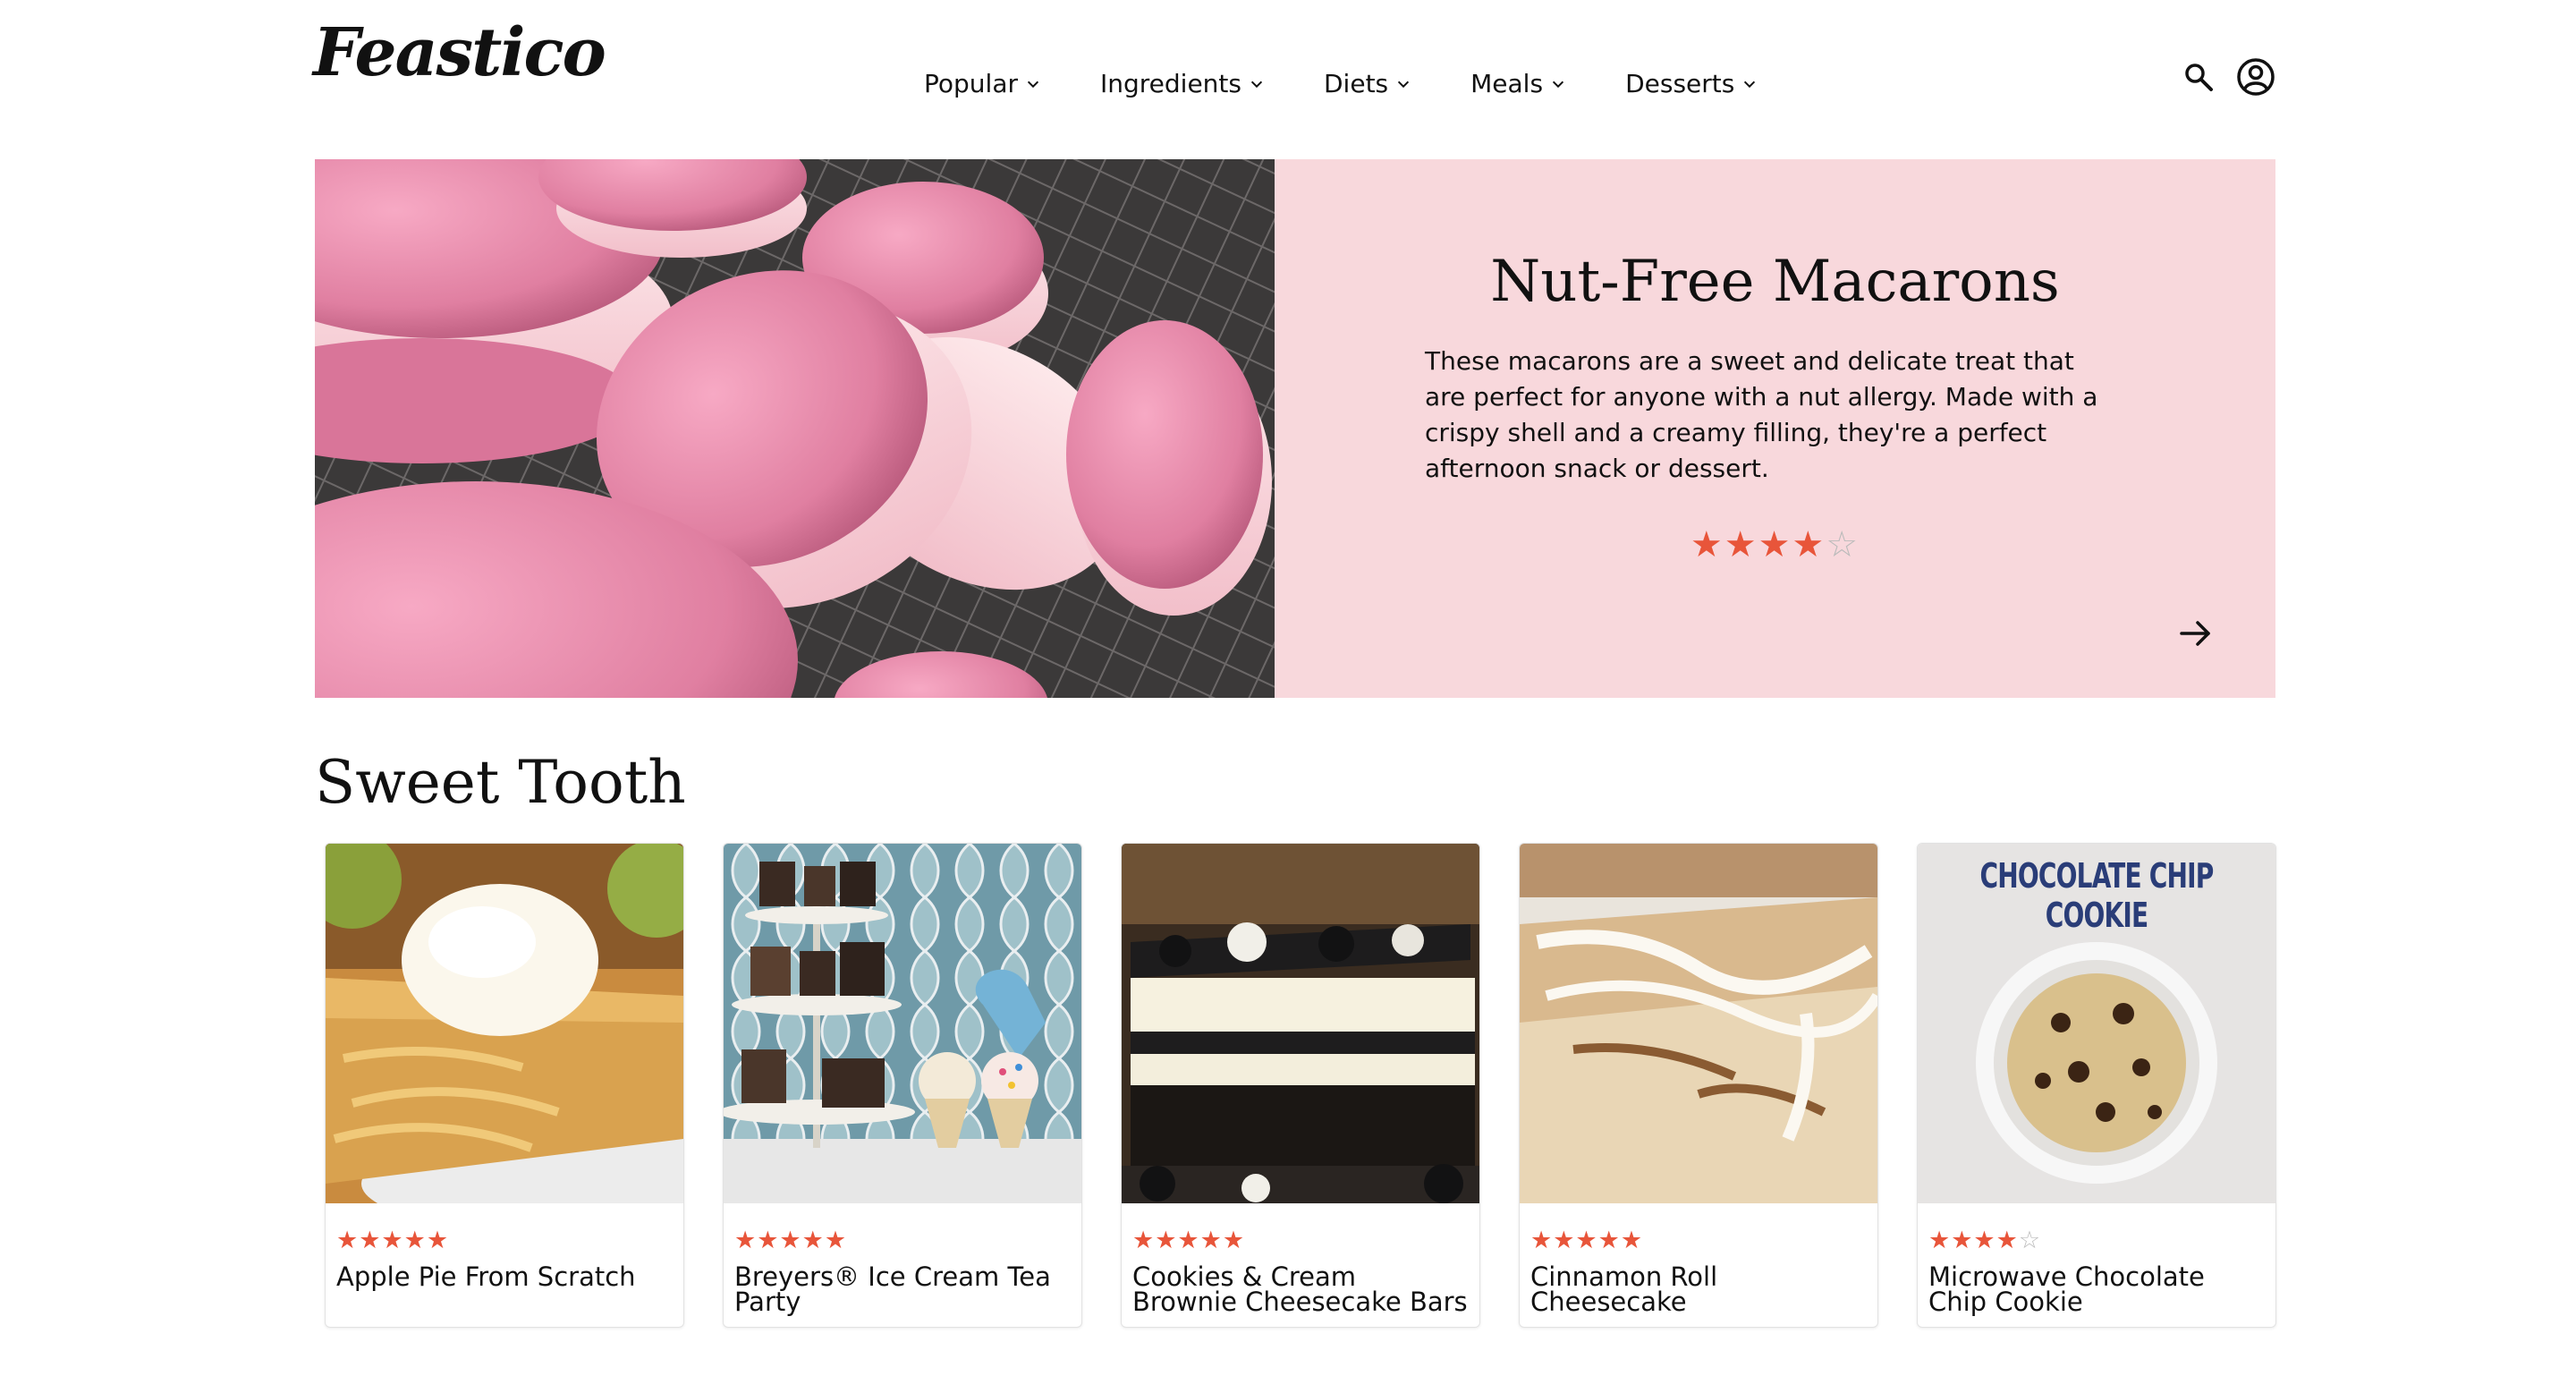 Image resolution: width=2576 pixels, height=1376 pixels. I want to click on nav-item-label: Ingredients, so click(1170, 83).